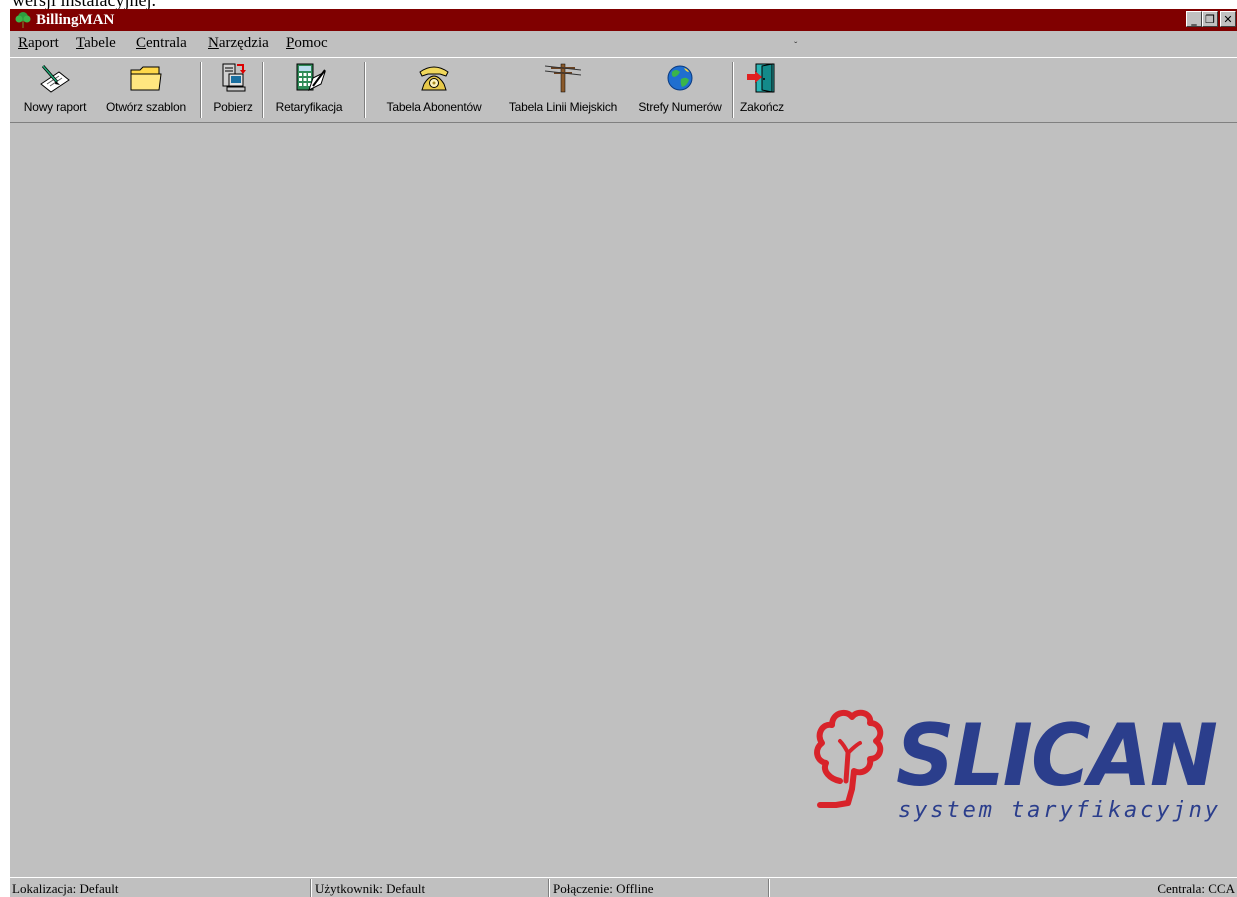 The image size is (1237, 897). I want to click on open-template-label: Otwórz szablon, so click(146, 107).